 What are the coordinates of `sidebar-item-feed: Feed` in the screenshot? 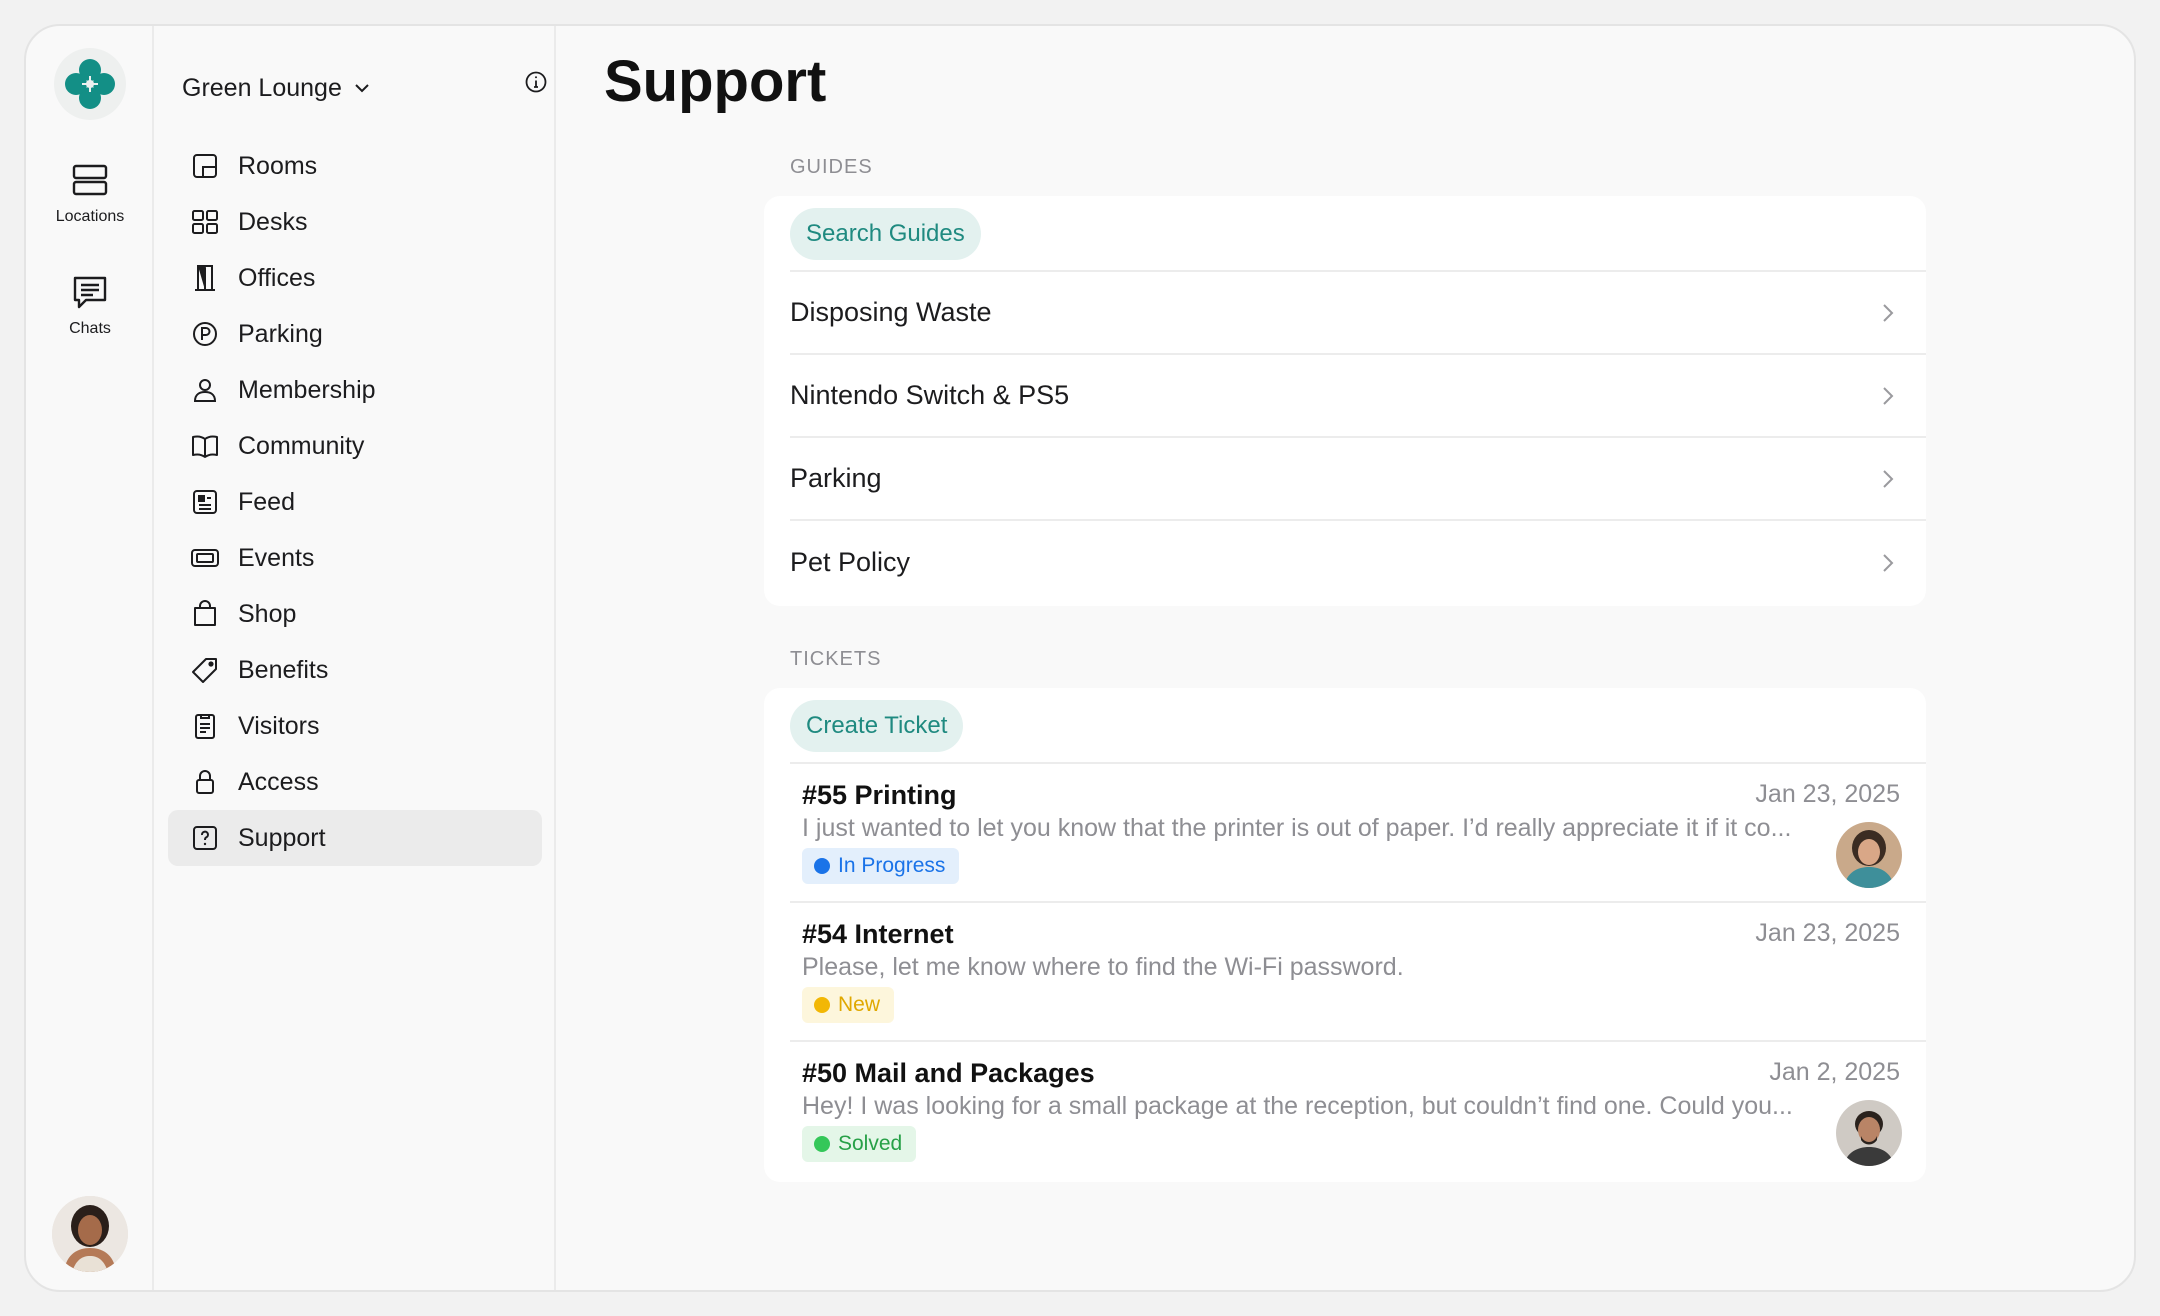 It's located at (355, 502).